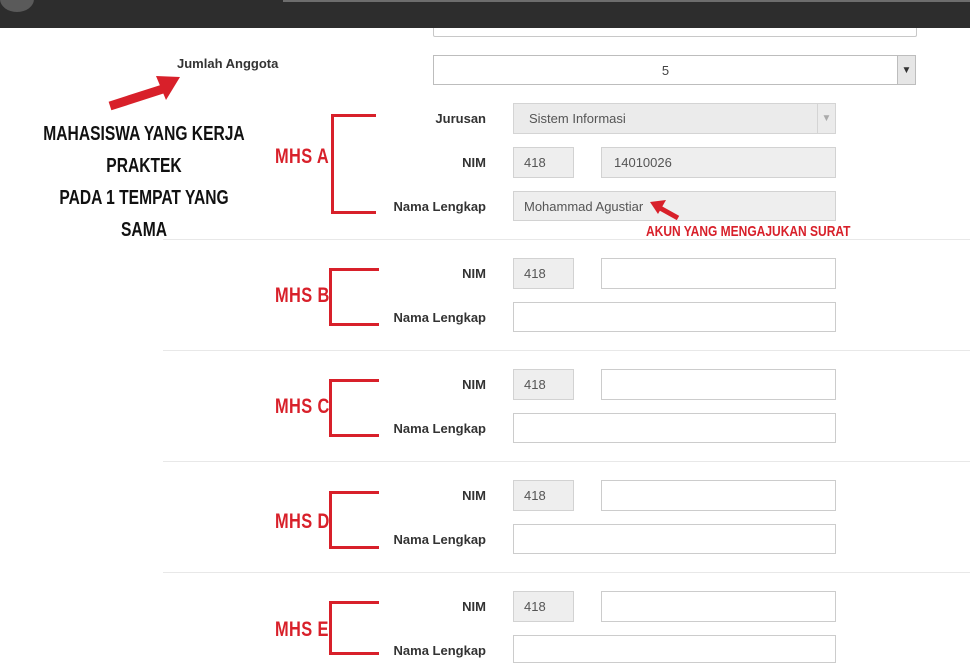 Image resolution: width=970 pixels, height=663 pixels. Describe the element at coordinates (439, 539) in the screenshot. I see `nama-label-d: Nama Lengkap` at that location.